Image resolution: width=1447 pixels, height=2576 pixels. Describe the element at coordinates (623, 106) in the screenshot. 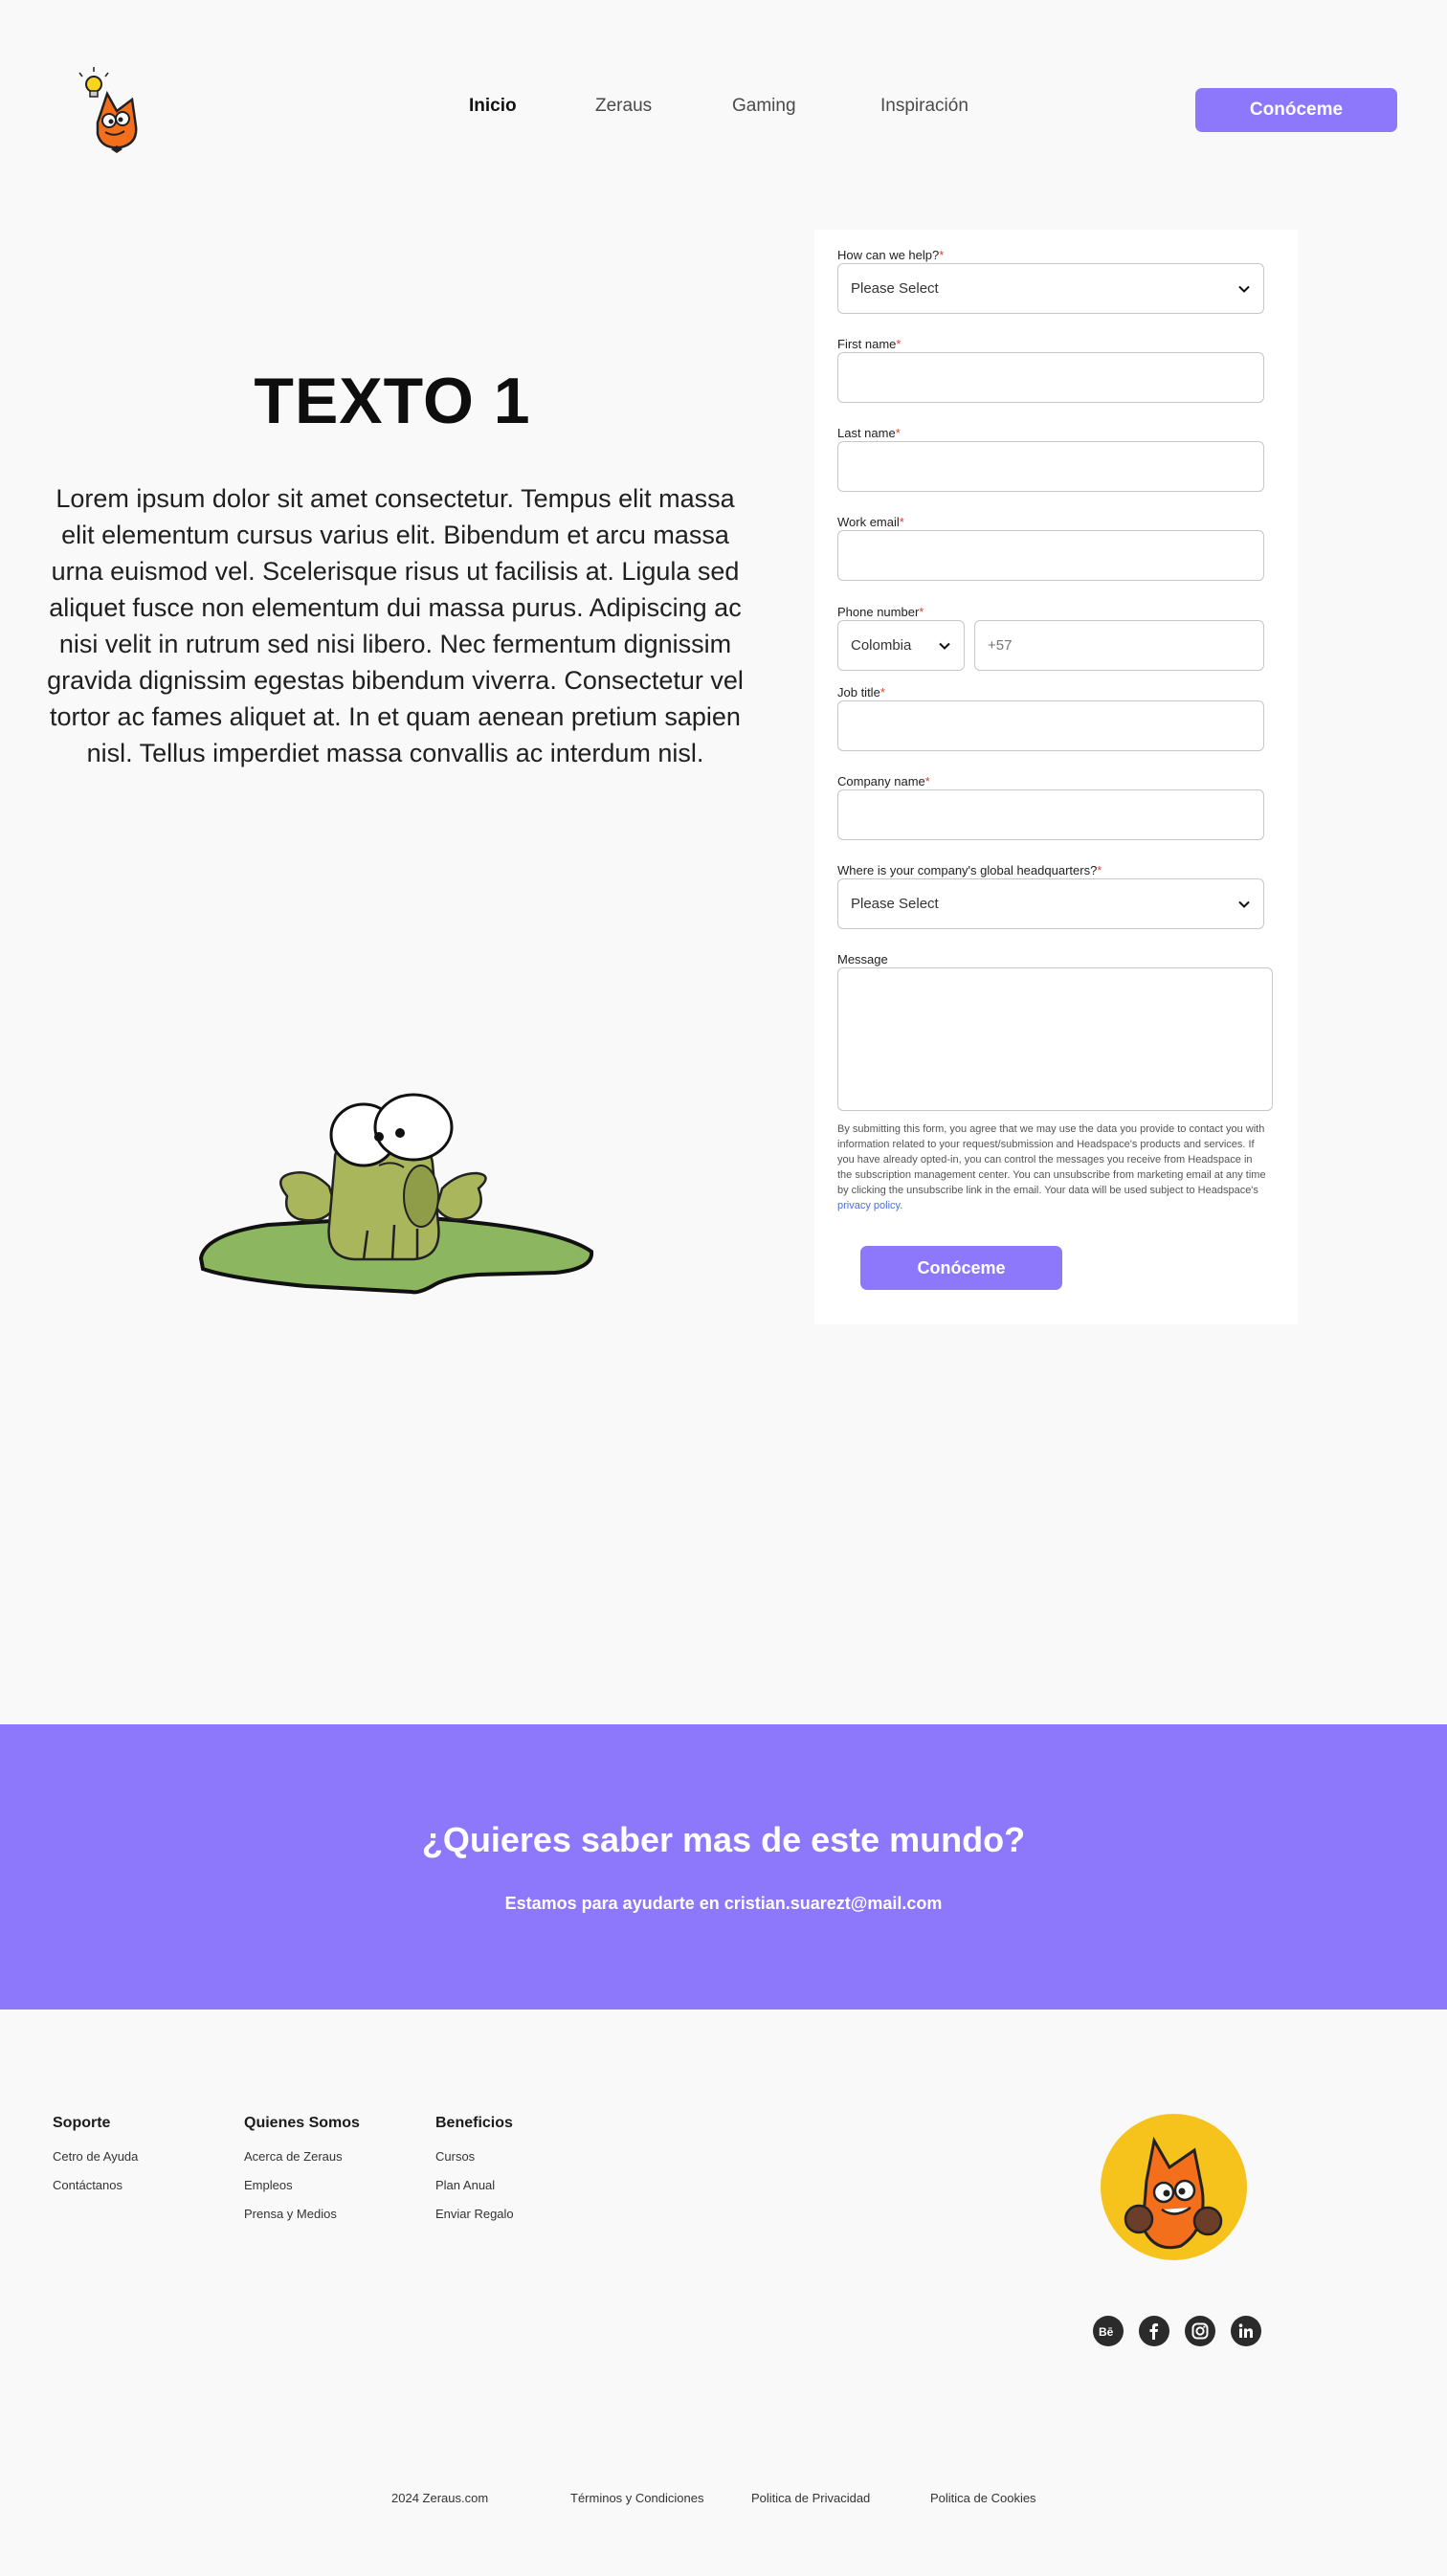

I see `nav-zeraus: Zeraus` at that location.